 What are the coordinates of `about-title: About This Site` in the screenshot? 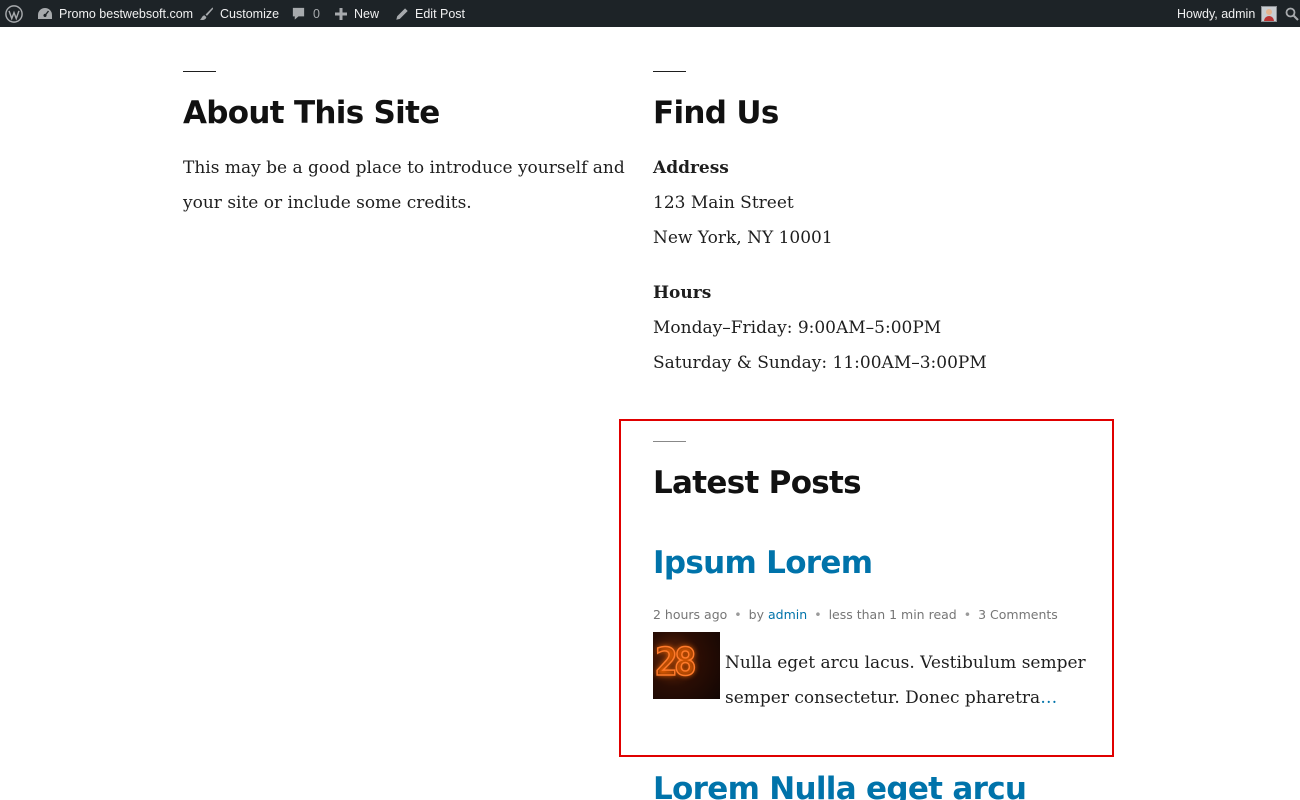 It's located at (311, 113).